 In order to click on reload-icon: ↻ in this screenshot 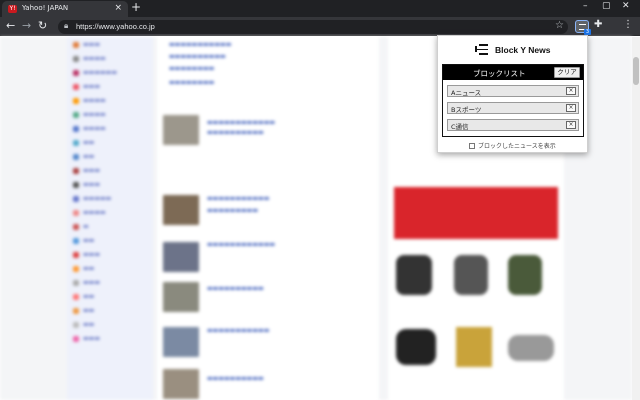, I will do `click(42, 25)`.